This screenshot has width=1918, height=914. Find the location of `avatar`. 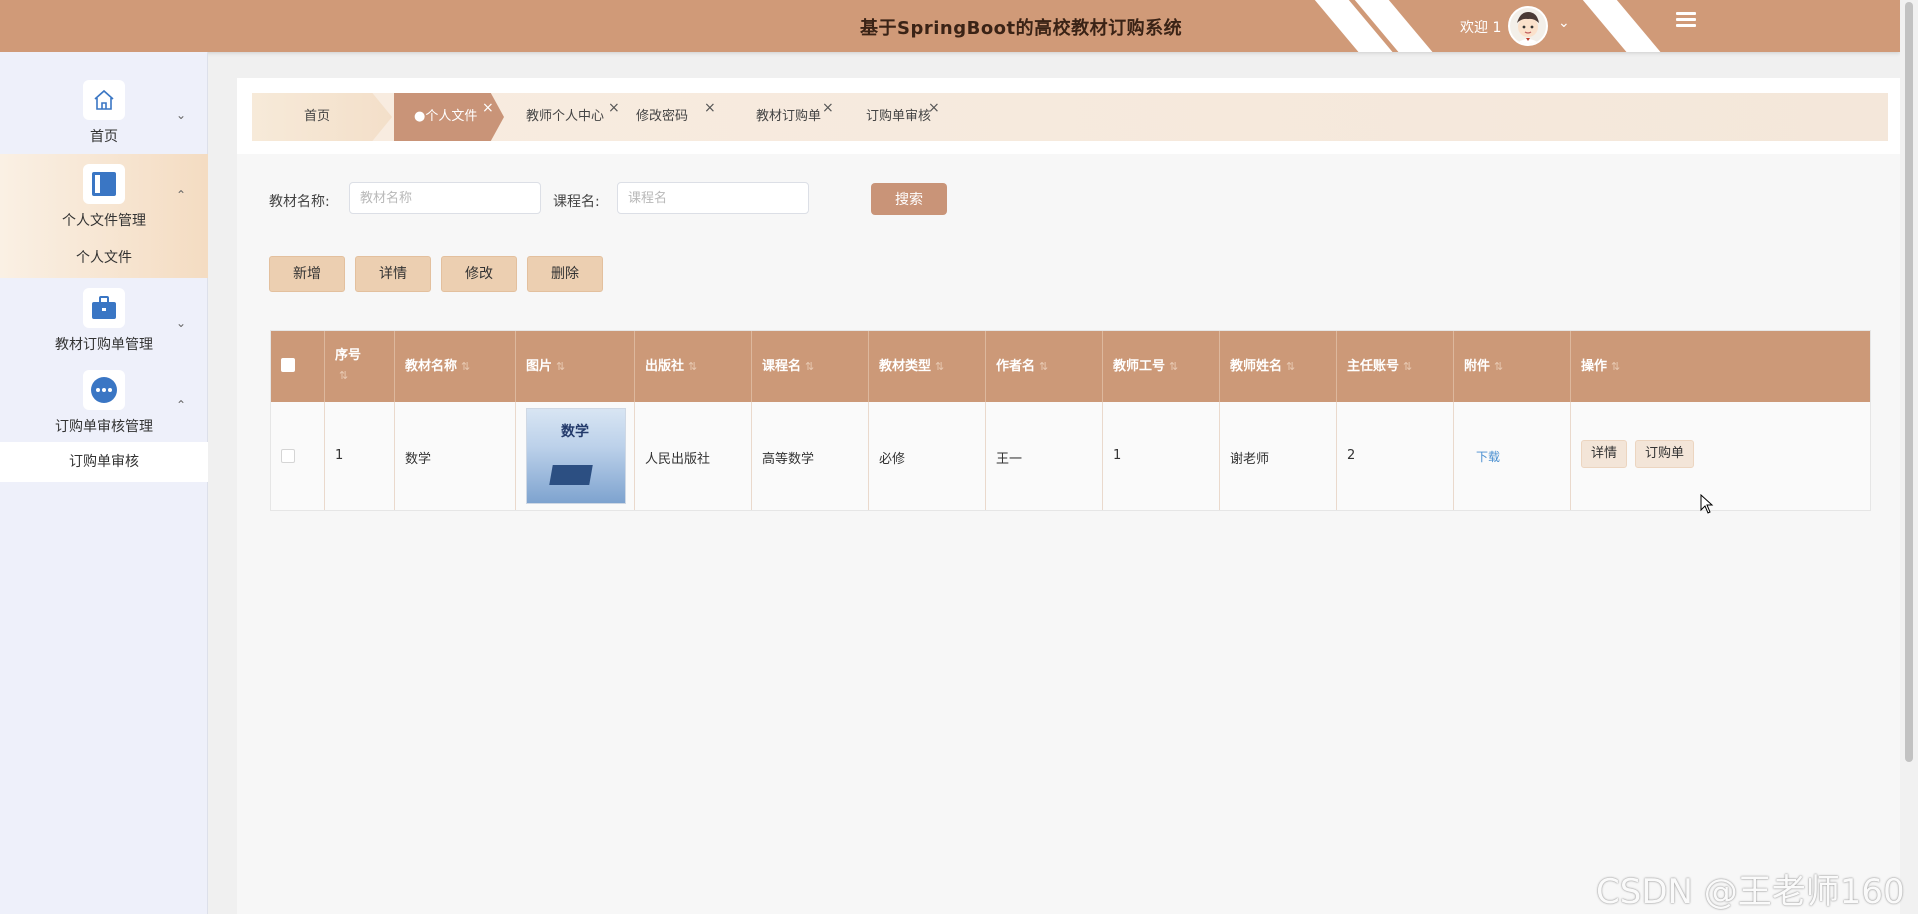

avatar is located at coordinates (1528, 26).